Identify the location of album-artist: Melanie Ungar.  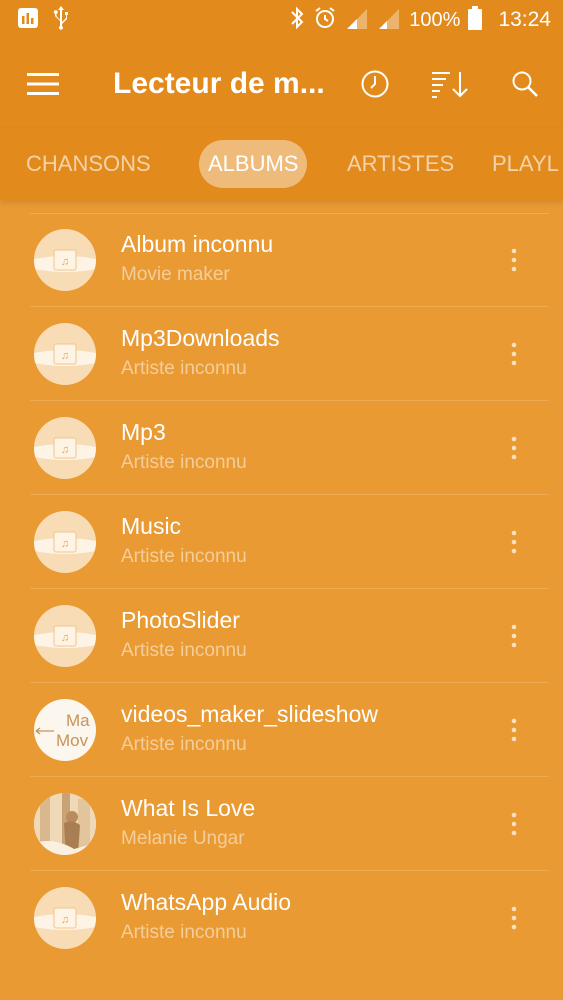
(183, 838).